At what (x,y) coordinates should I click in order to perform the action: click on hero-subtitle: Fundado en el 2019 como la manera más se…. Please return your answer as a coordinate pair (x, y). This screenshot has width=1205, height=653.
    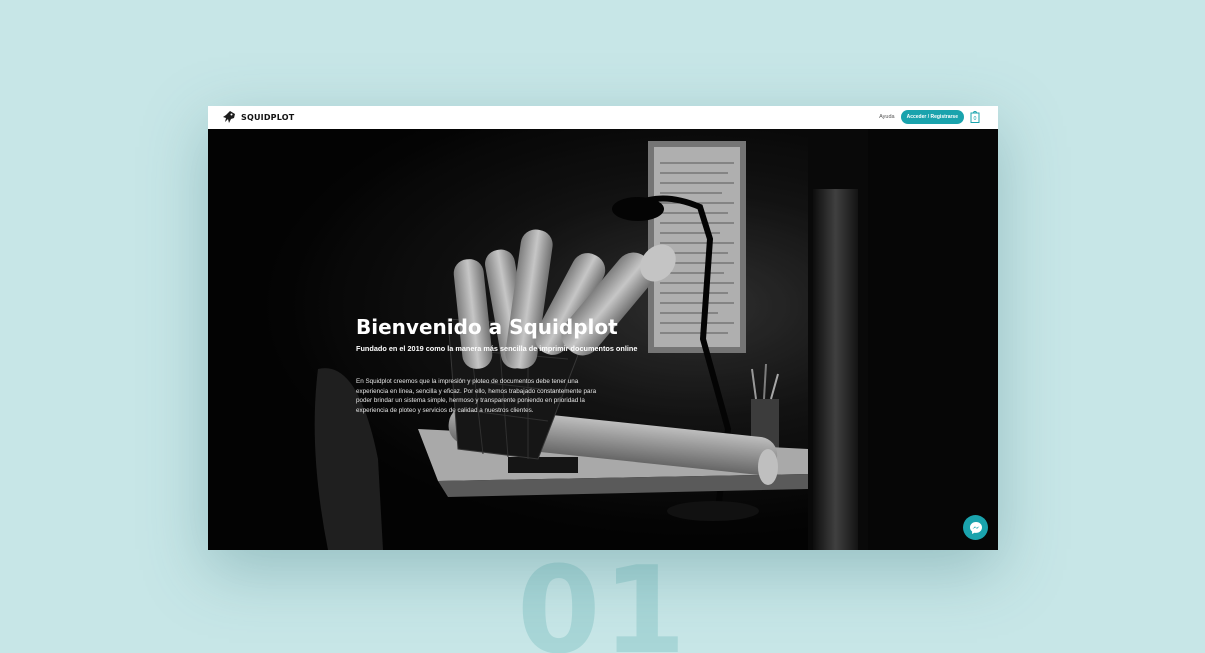
    Looking at the image, I should click on (497, 348).